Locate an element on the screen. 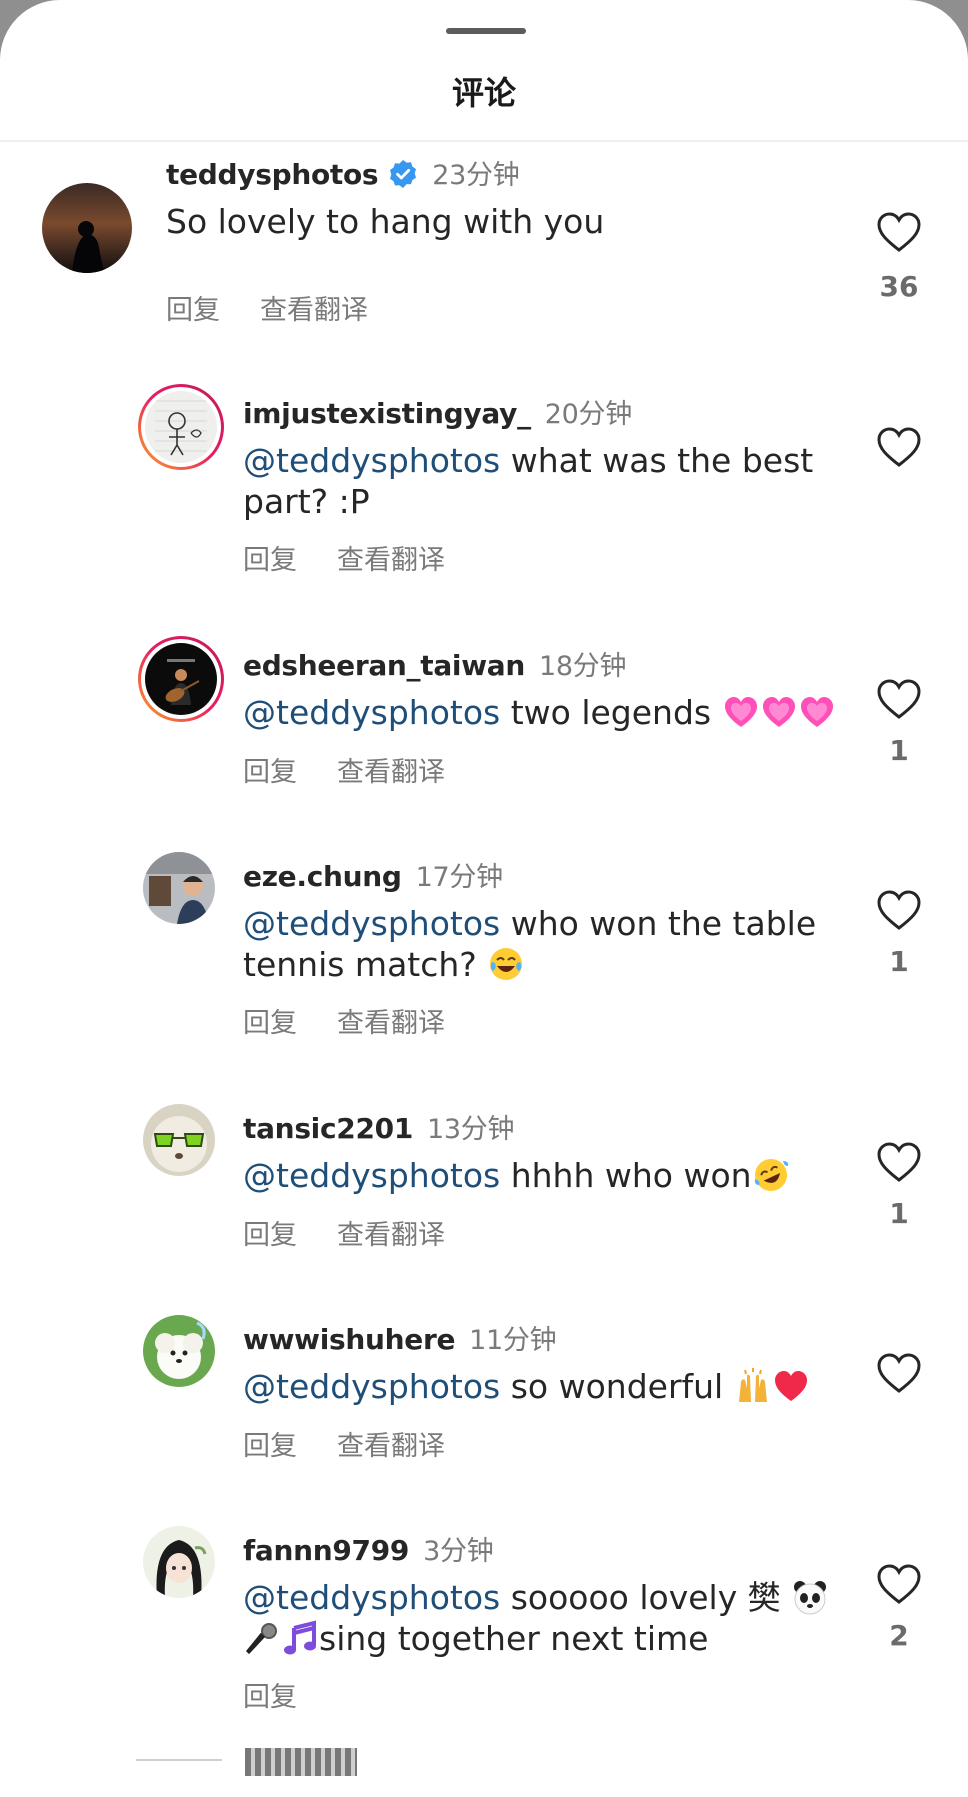 The image size is (968, 1797). avatar-wwwishuhere is located at coordinates (179, 1351).